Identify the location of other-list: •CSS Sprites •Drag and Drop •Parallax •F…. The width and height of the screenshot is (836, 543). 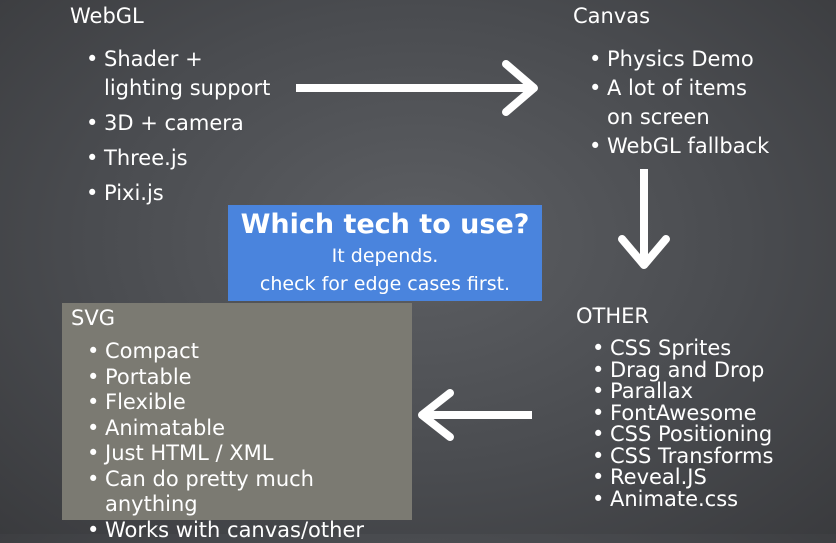
(712, 424).